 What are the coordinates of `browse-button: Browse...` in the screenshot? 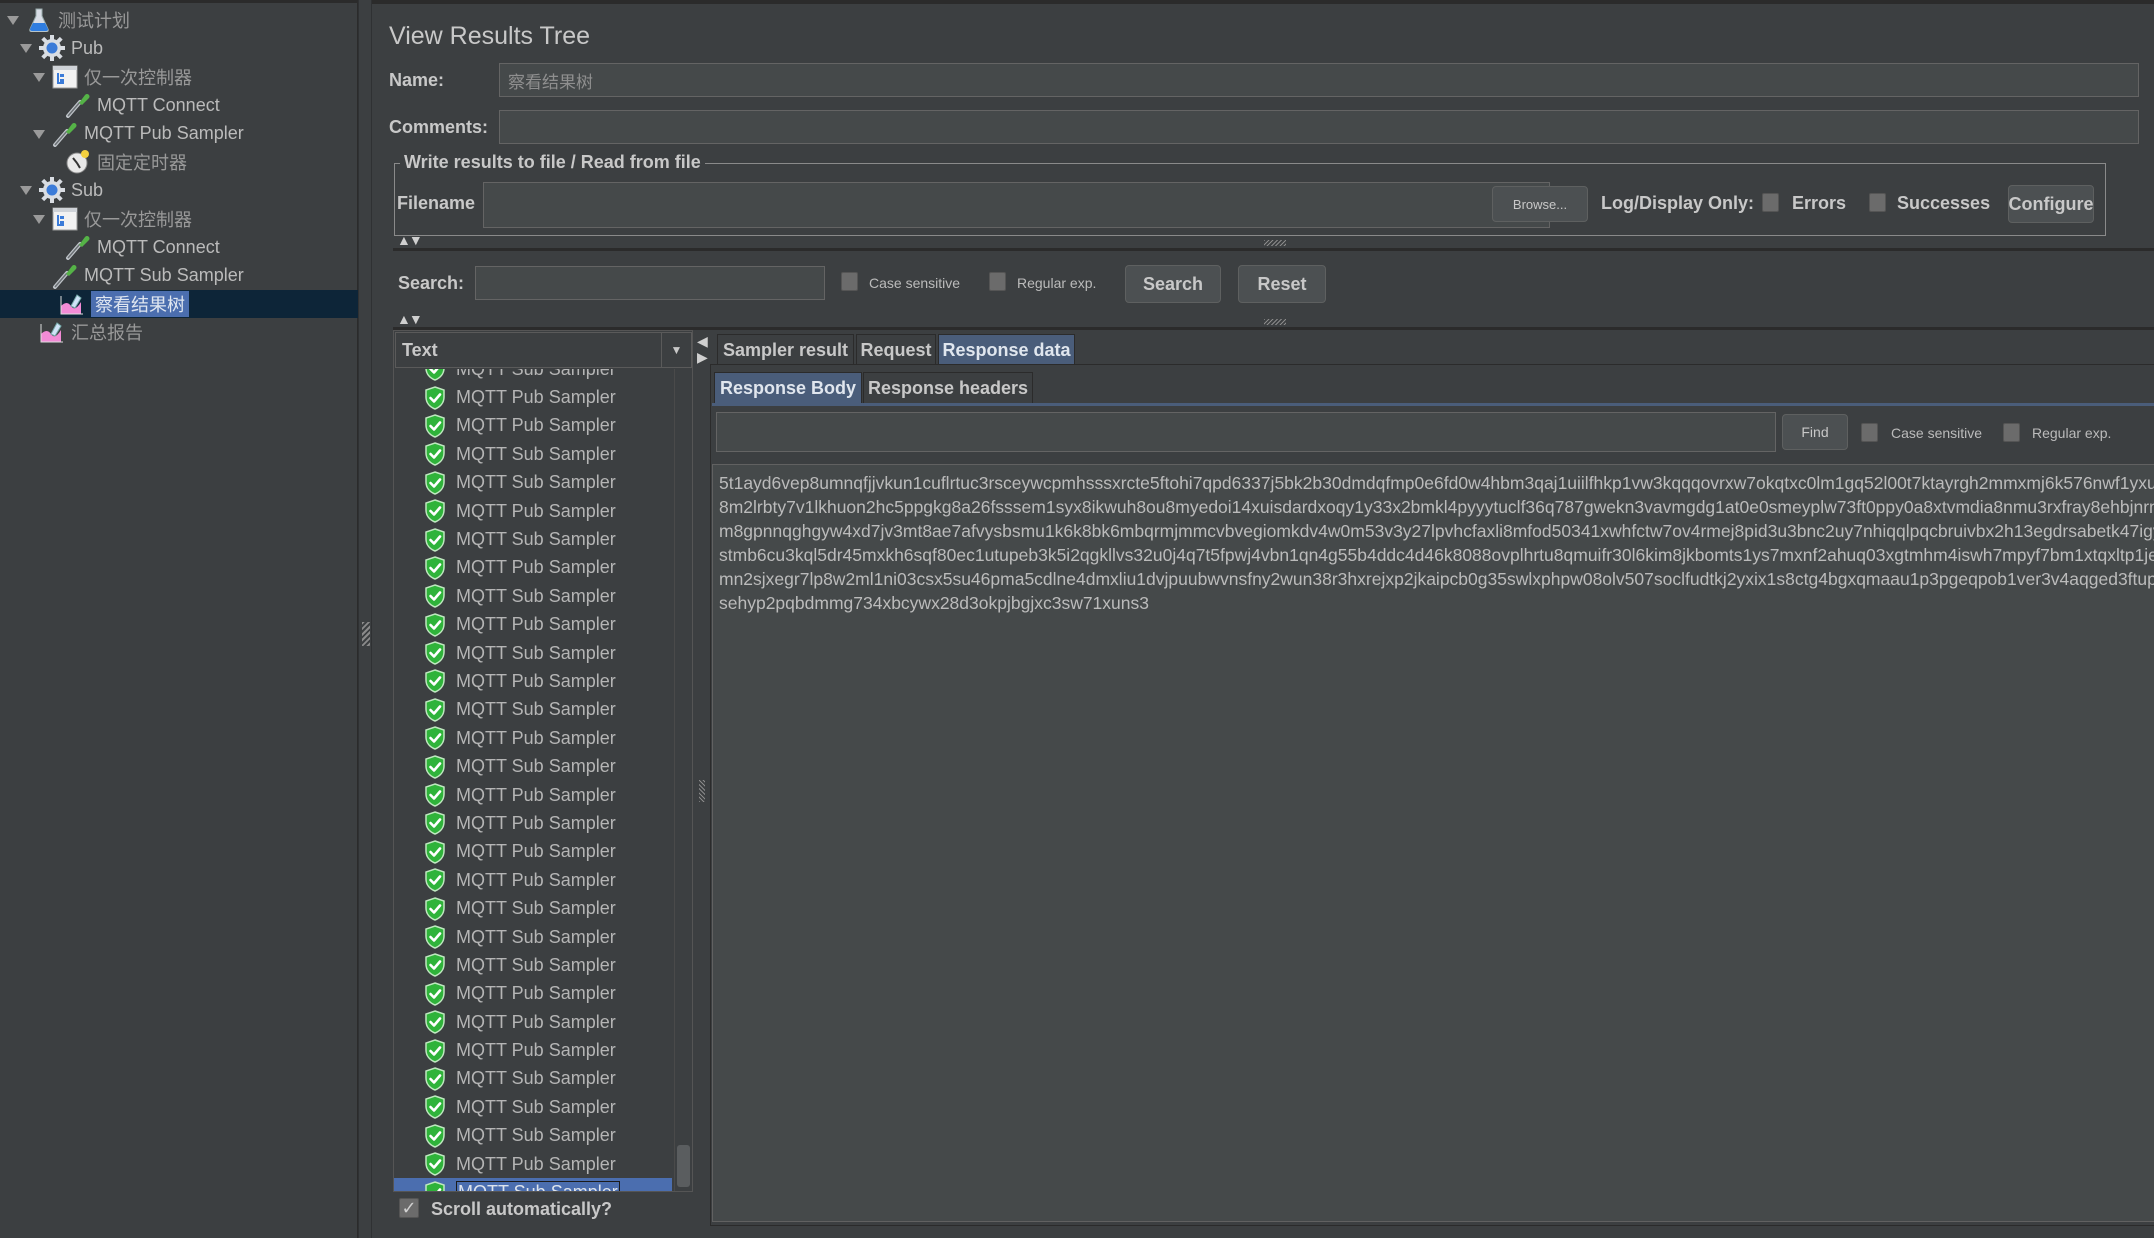 It's located at (1540, 204).